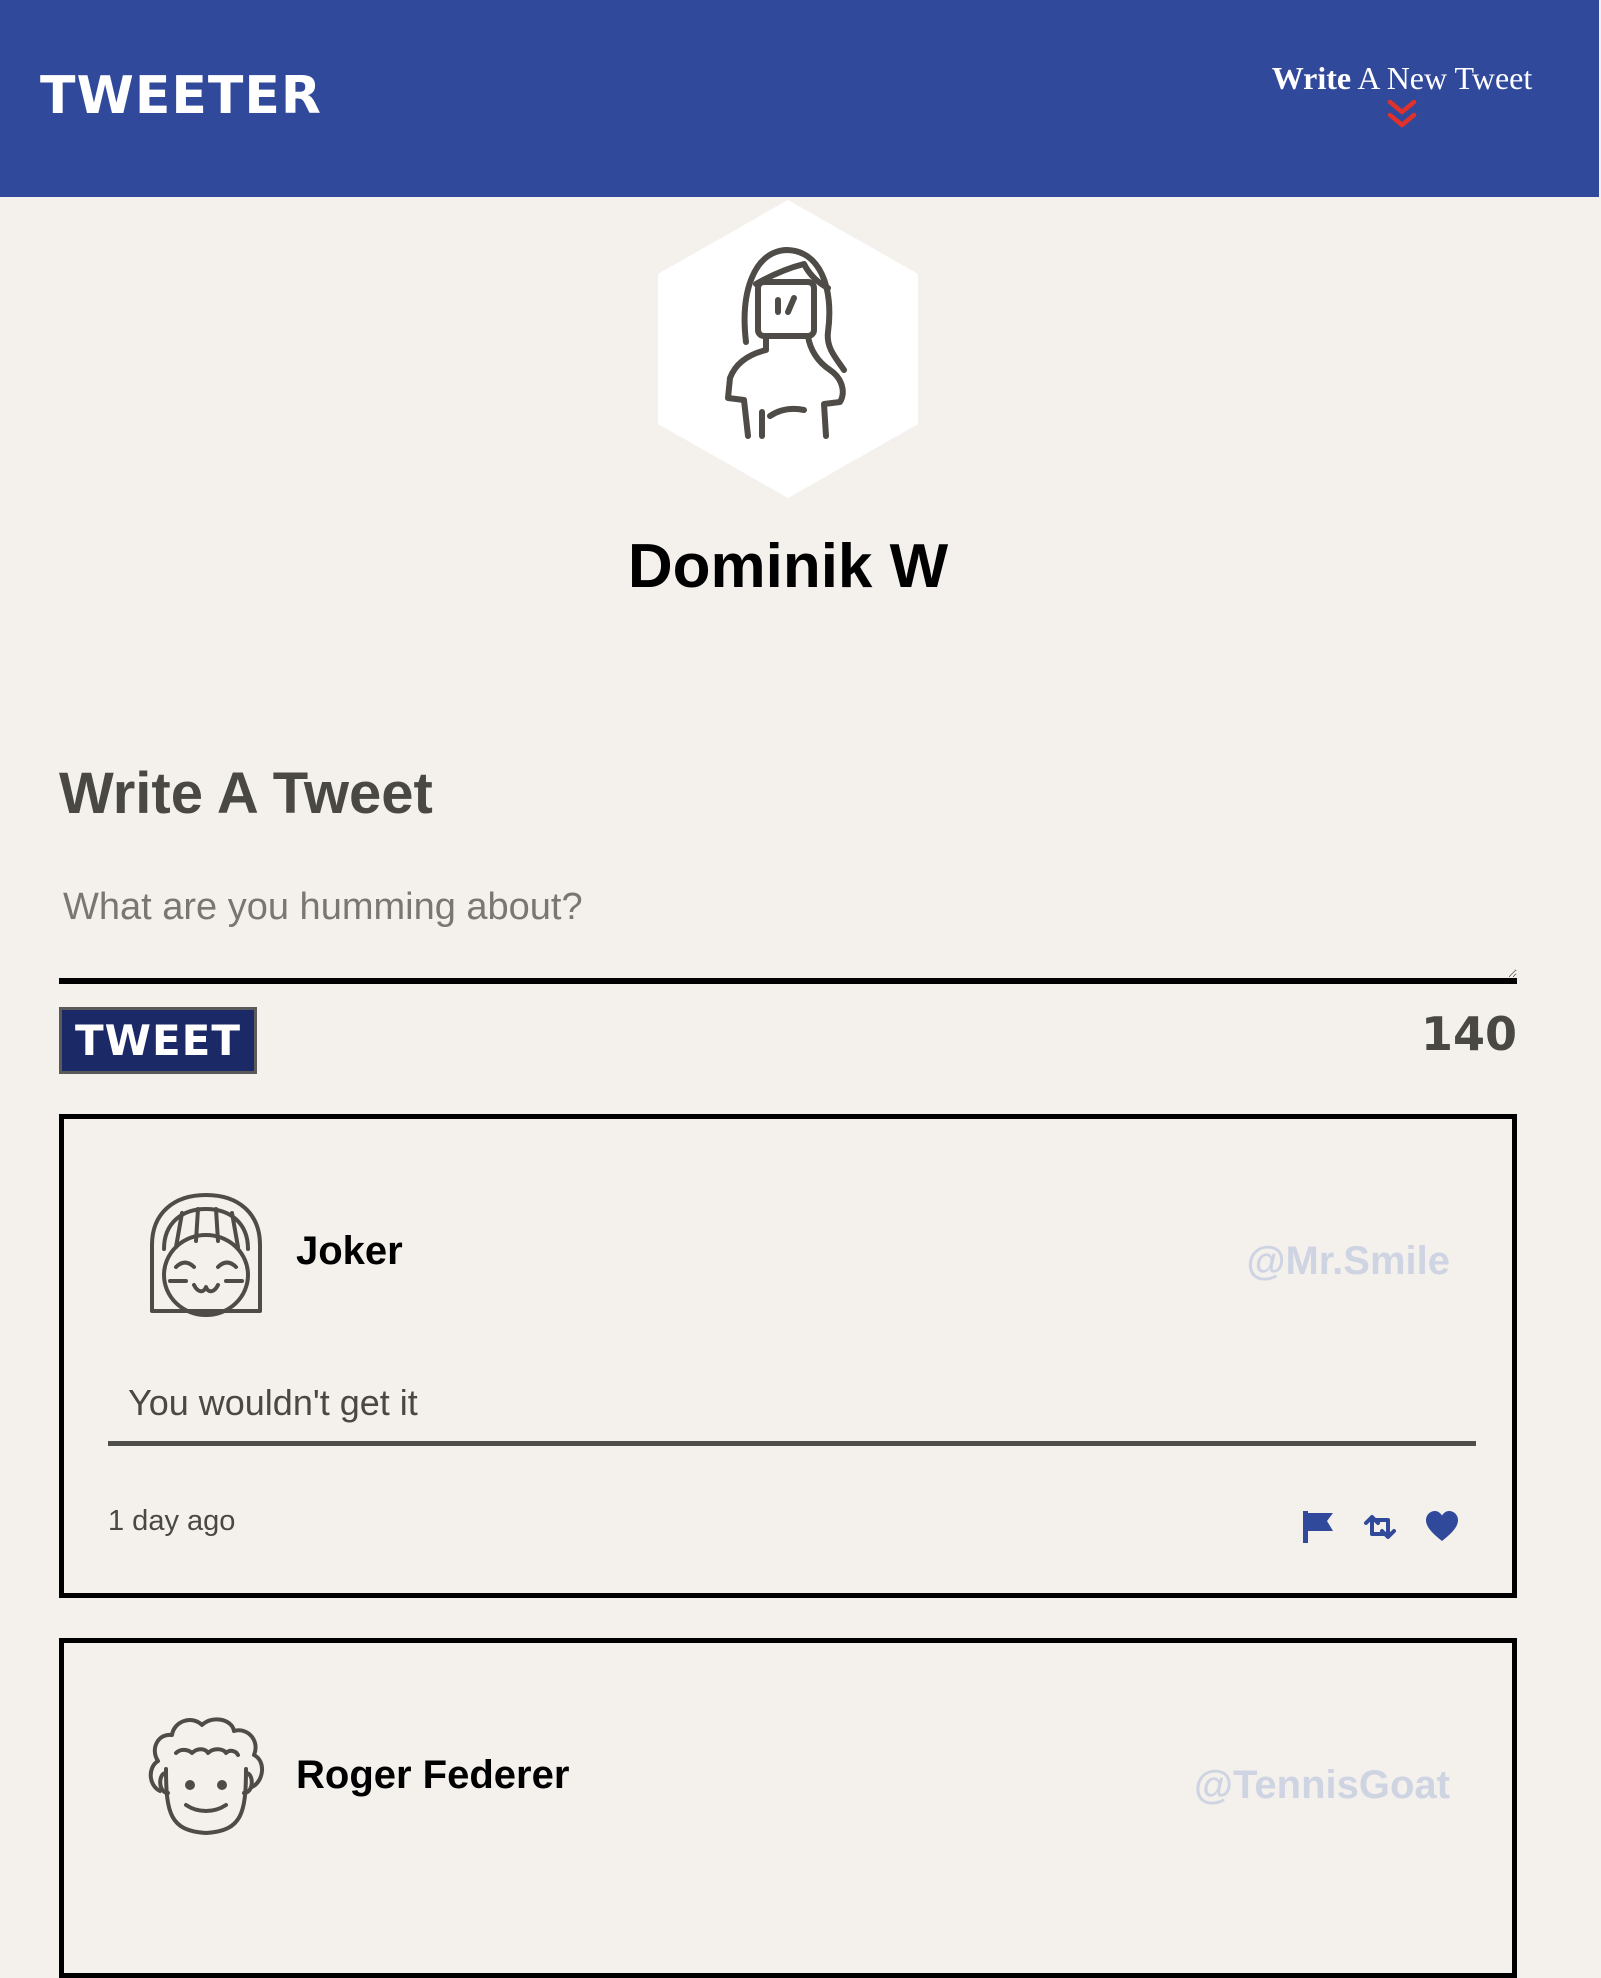 Image resolution: width=1601 pixels, height=1978 pixels. Describe the element at coordinates (172, 1521) in the screenshot. I see `tweet-timestamp: 1 day ago` at that location.